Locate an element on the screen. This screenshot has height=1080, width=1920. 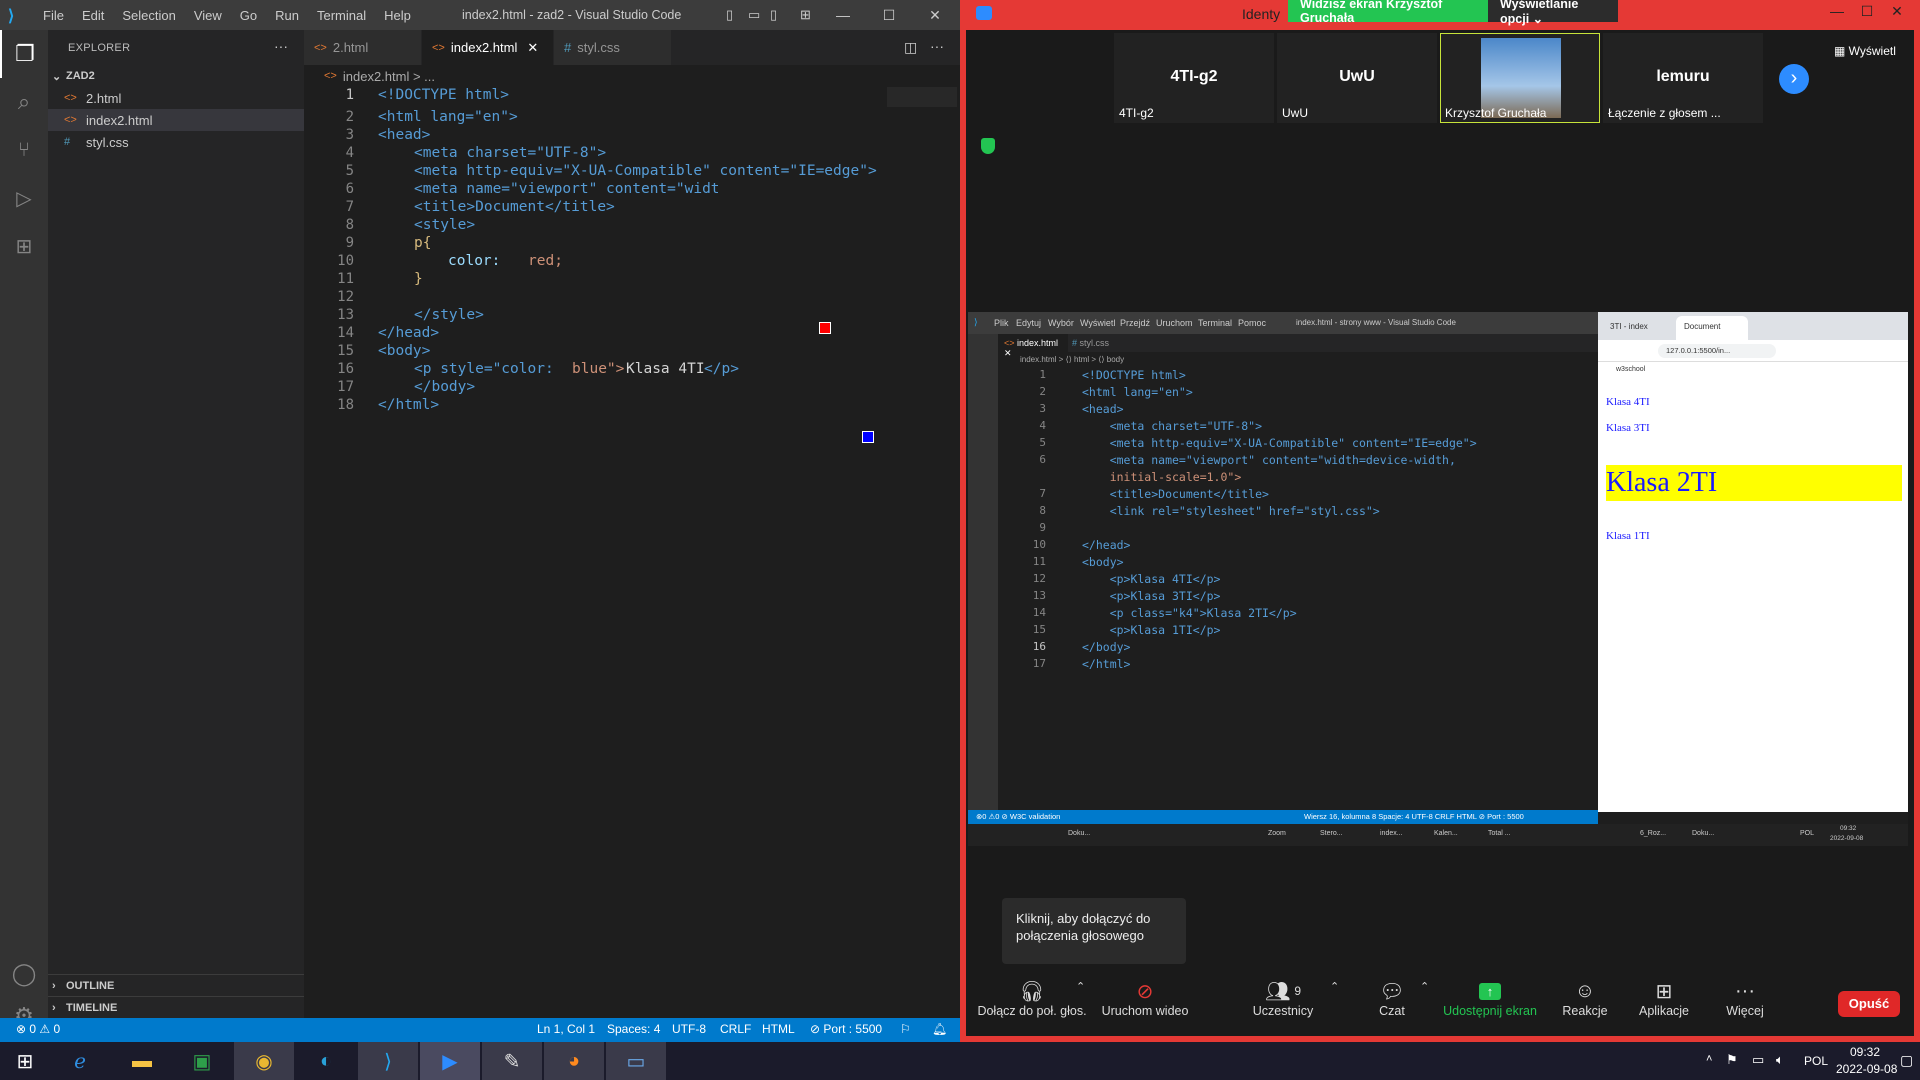
file-index2-html: <> index2.html is located at coordinates (176, 120).